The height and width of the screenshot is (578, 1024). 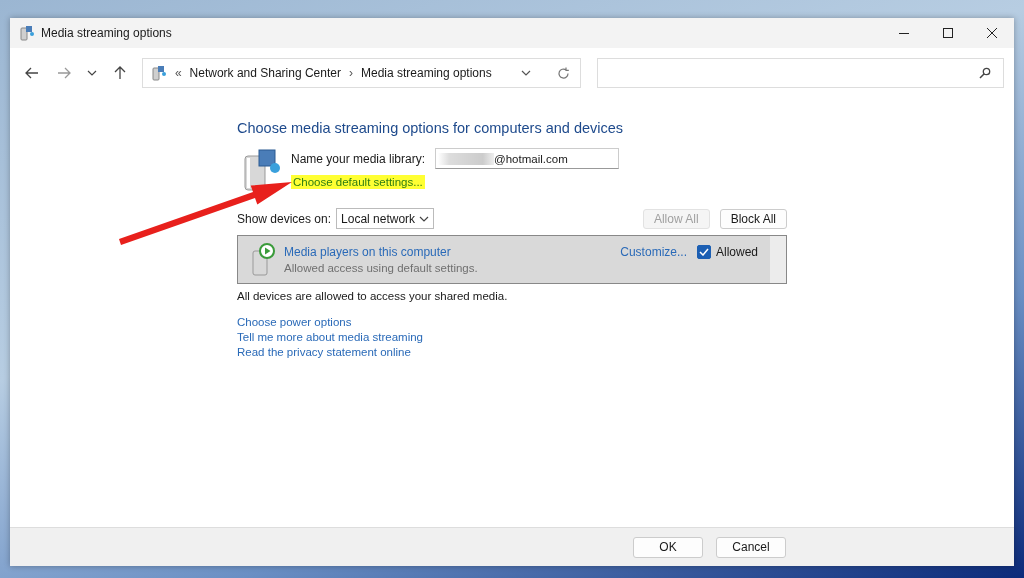 What do you see at coordinates (324, 352) in the screenshot?
I see `help-link: Read the privacy statement online` at bounding box center [324, 352].